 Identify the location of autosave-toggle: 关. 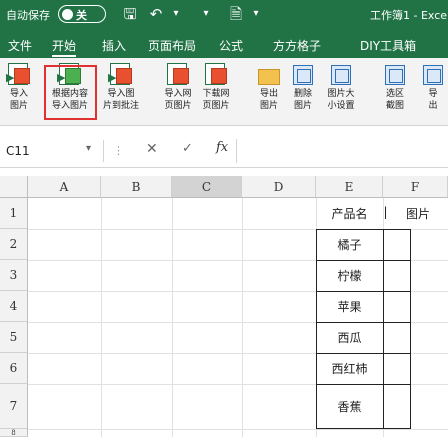
(82, 14).